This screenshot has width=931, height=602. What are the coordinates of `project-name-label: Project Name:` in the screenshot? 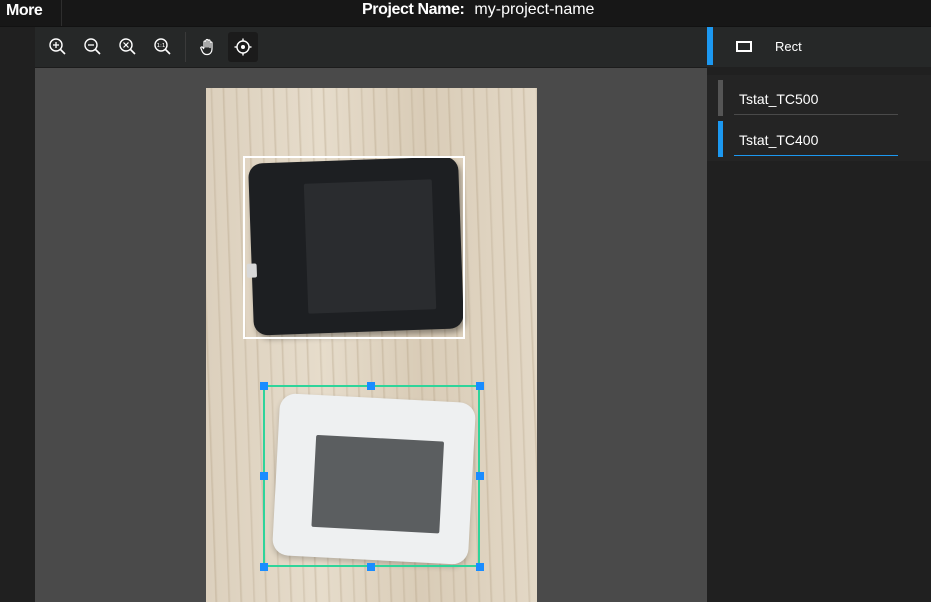 It's located at (413, 9).